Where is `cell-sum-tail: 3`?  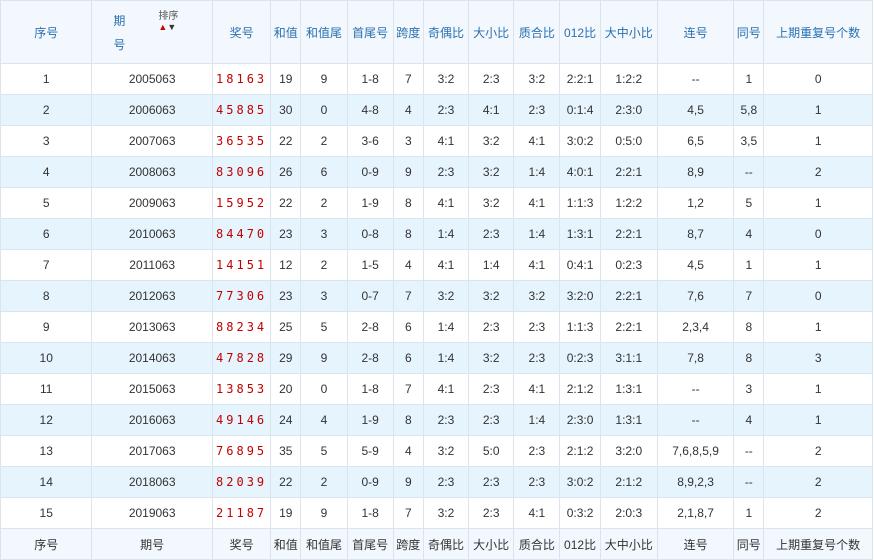
cell-sum-tail: 3 is located at coordinates (324, 234).